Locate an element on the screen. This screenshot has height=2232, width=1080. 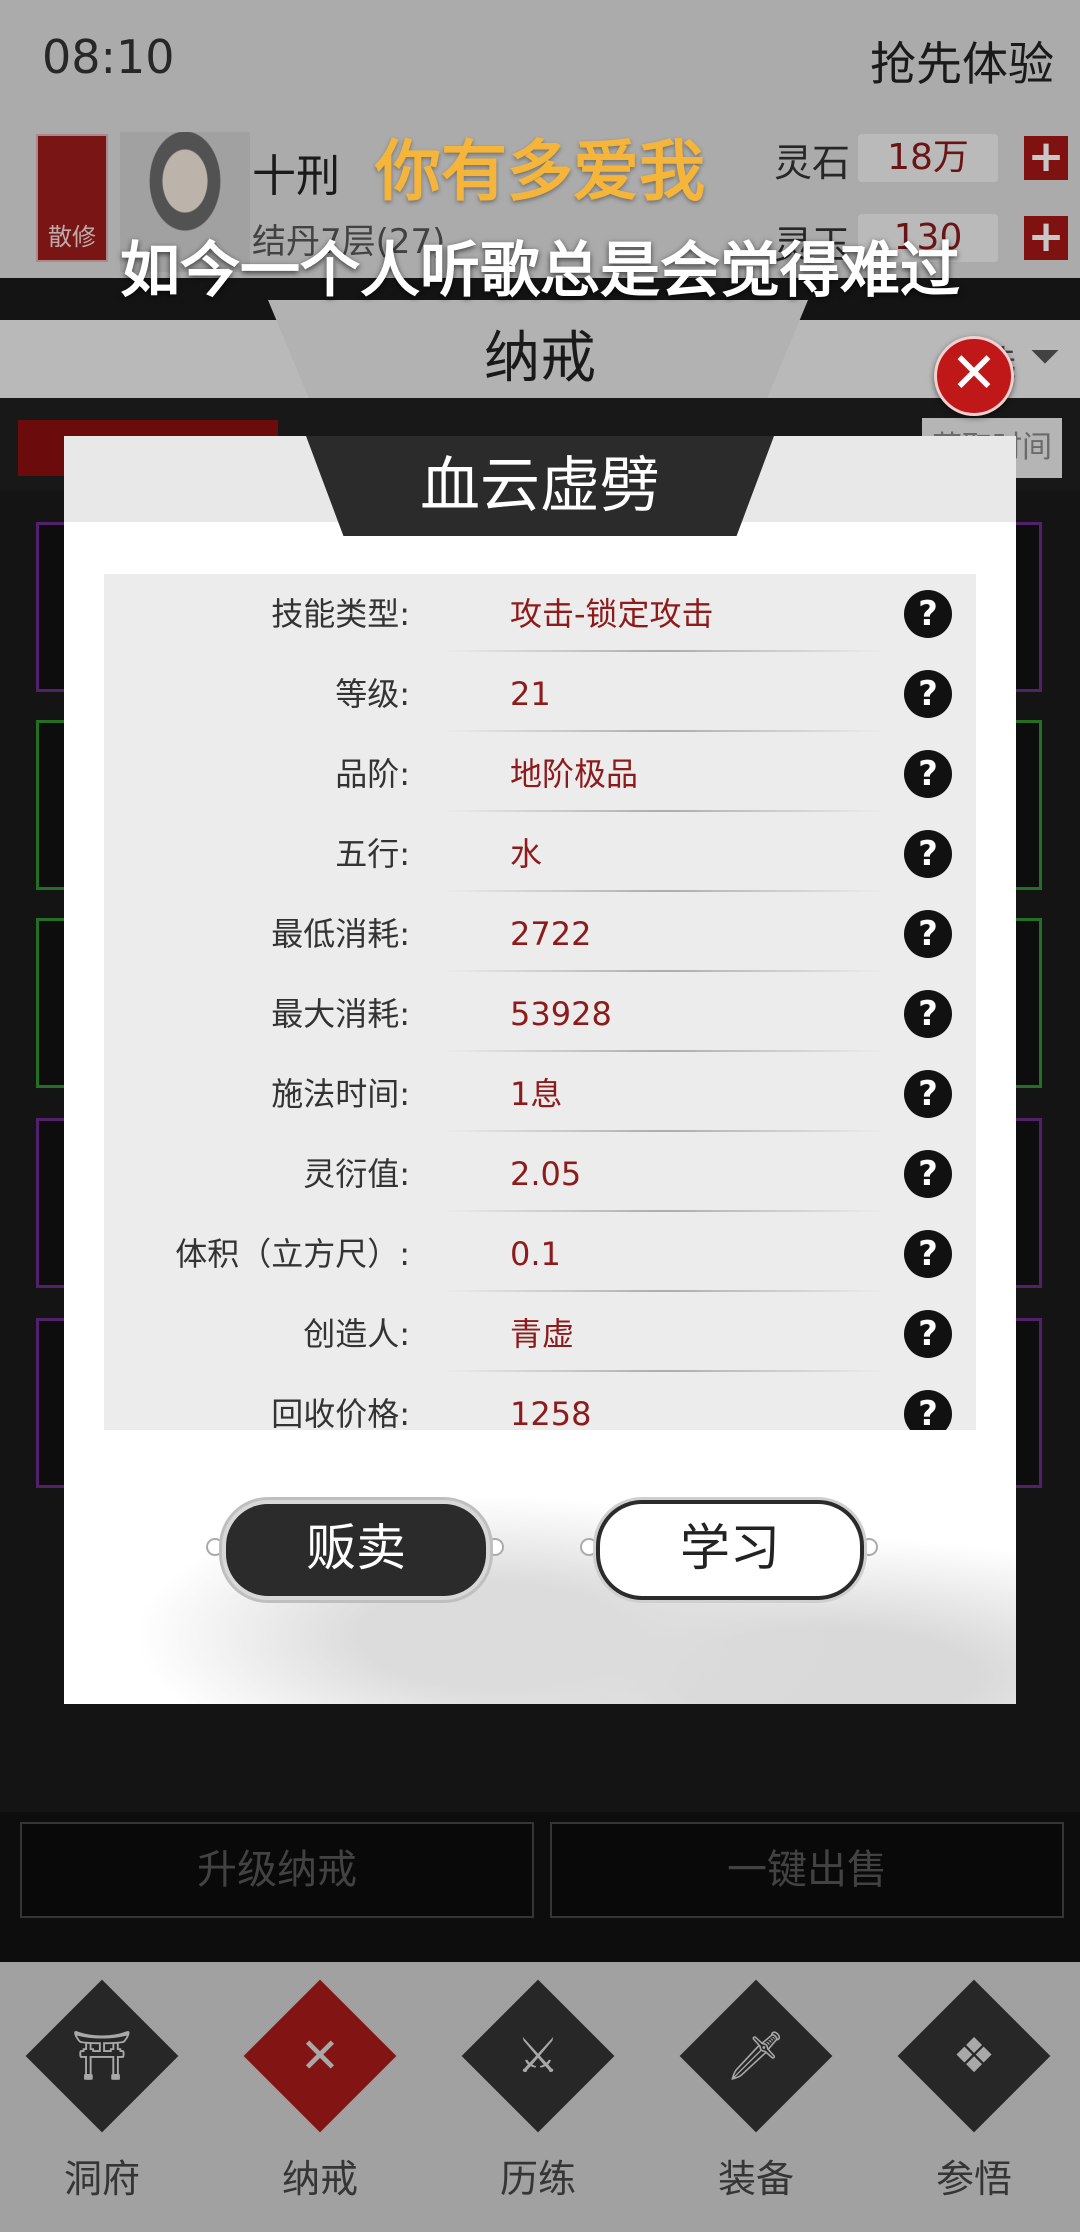
lyric-line-2: 如今一个人听歌总是会觉得难过 is located at coordinates (540, 271).